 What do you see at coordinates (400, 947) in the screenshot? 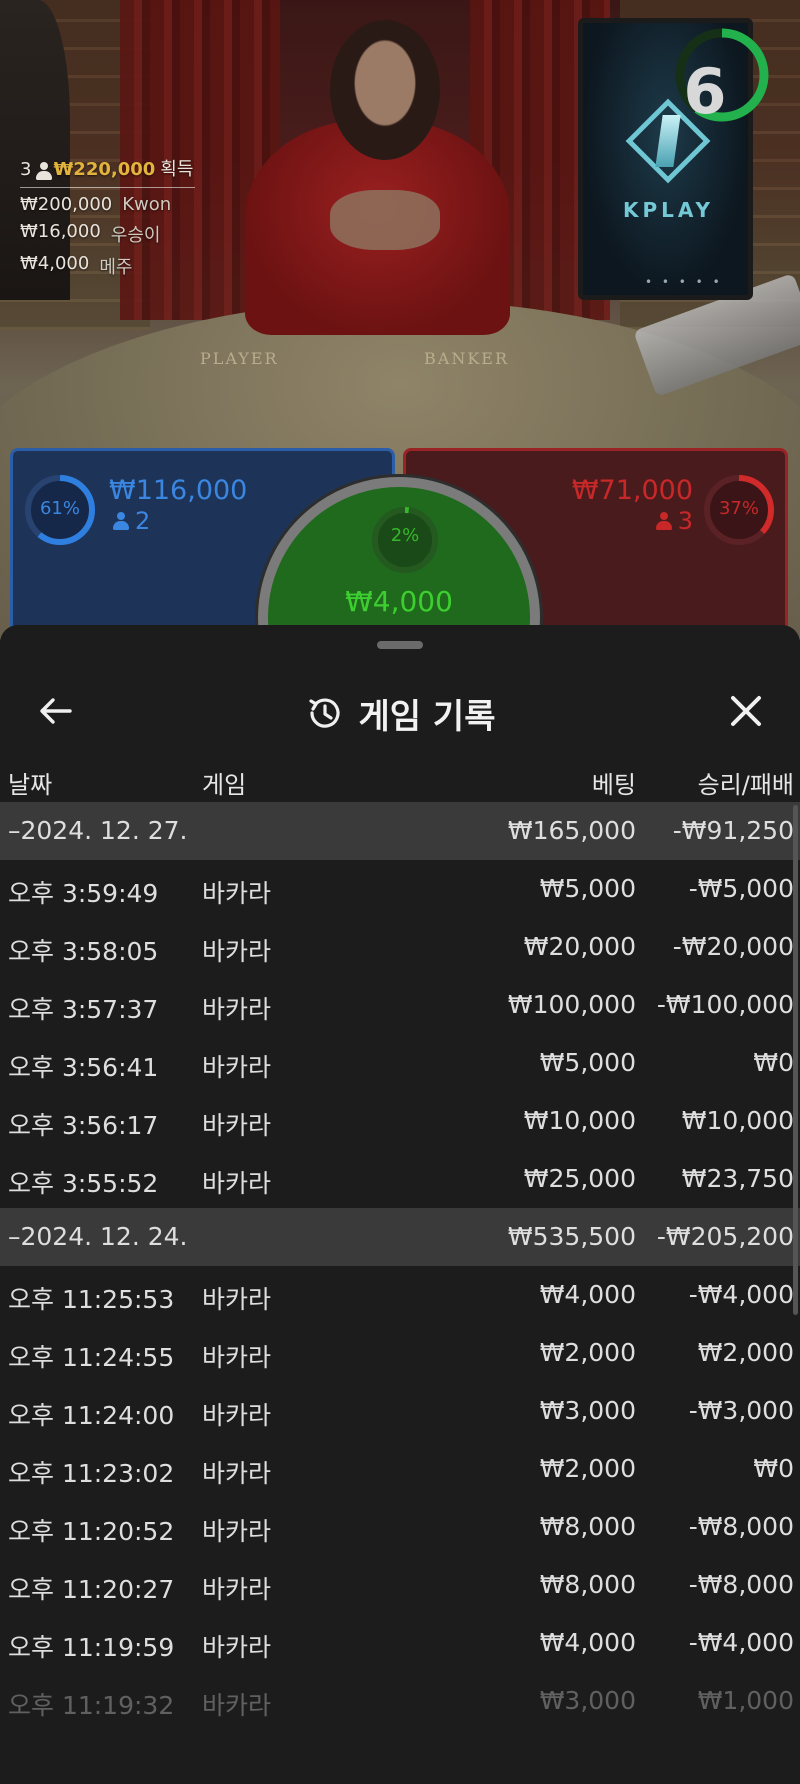
I see `history-row: 오후 3:58:05 바카라 ₩20,000 -₩20,000` at bounding box center [400, 947].